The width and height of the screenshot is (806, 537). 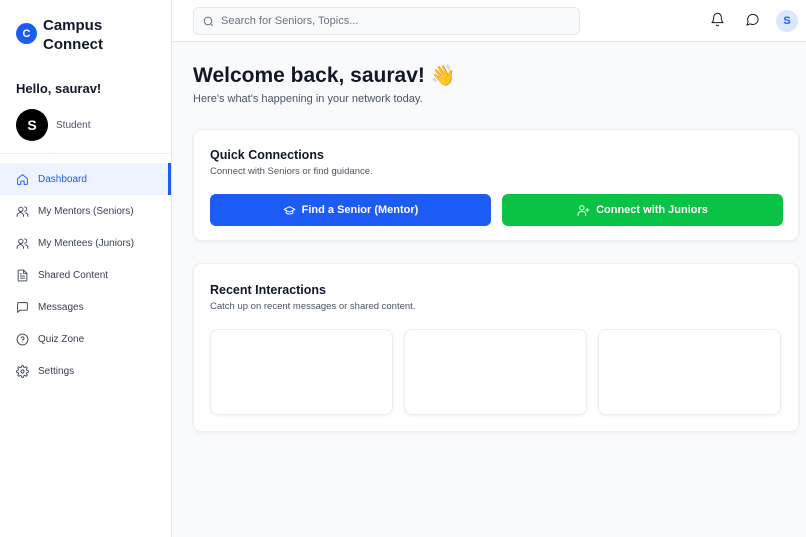 I want to click on sidebar-item-my-mentees: My Mentees (Juniors), so click(x=85, y=243).